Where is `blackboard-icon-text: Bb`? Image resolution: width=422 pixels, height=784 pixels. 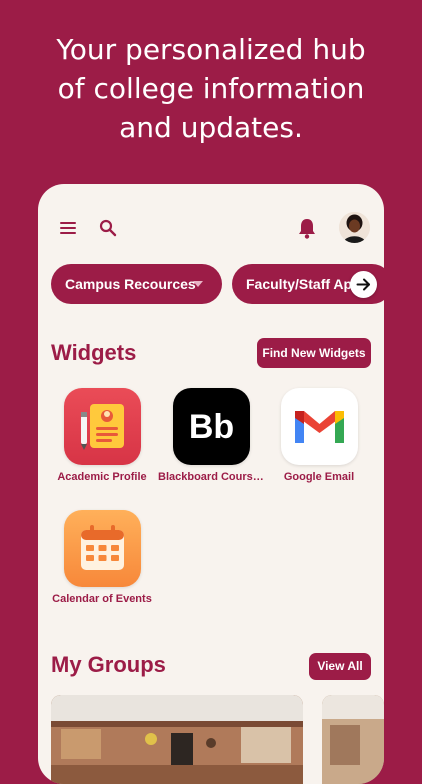
blackboard-icon-text: Bb is located at coordinates (210, 427).